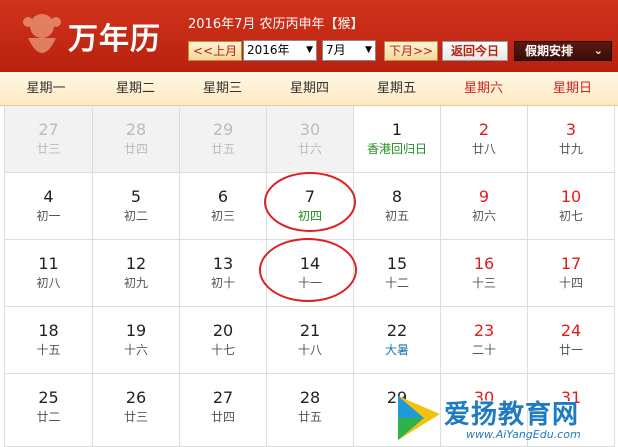 Image resolution: width=618 pixels, height=447 pixels. Describe the element at coordinates (310, 273) in the screenshot. I see `day-cell: 14 十一` at that location.